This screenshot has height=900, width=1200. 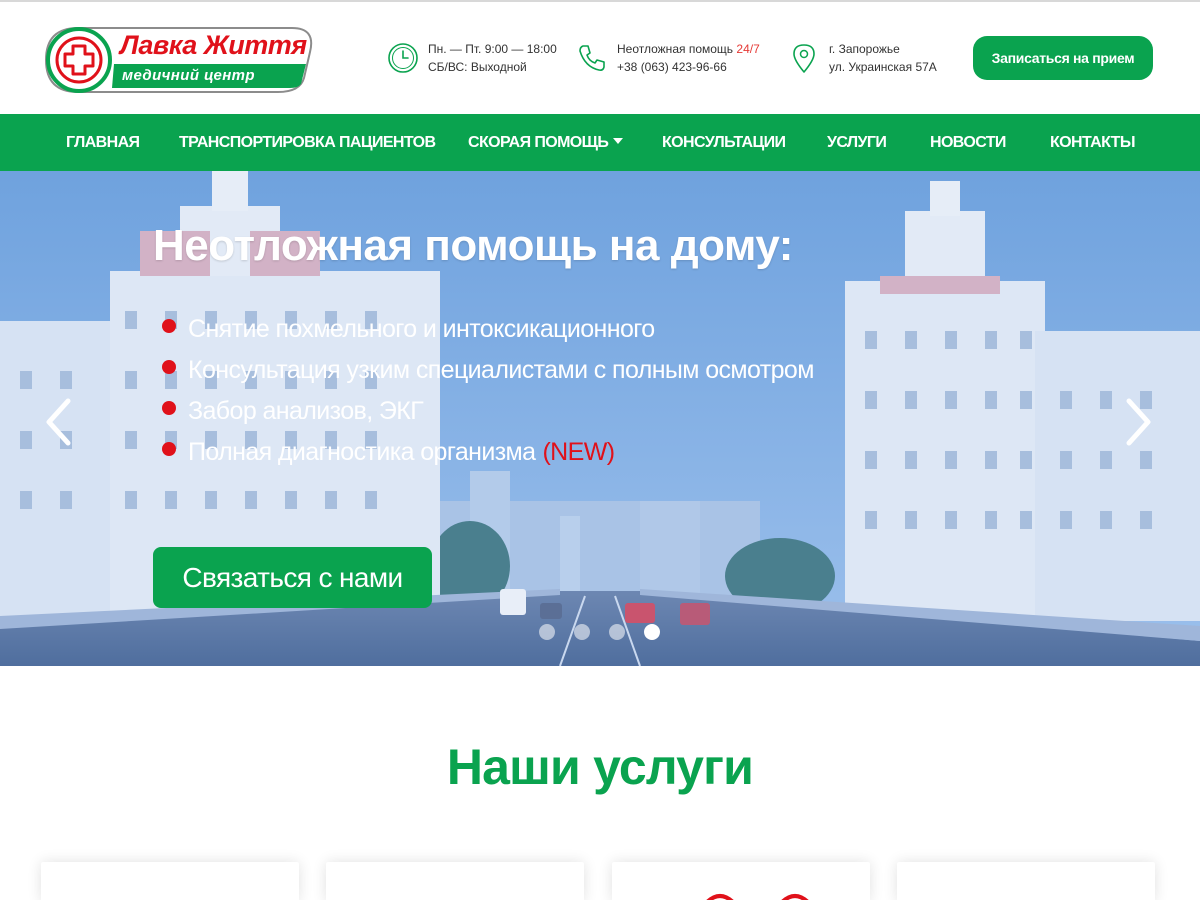 What do you see at coordinates (421, 328) in the screenshot?
I see `hero-list-item-text: Снятие похмельного и интоксикационного` at bounding box center [421, 328].